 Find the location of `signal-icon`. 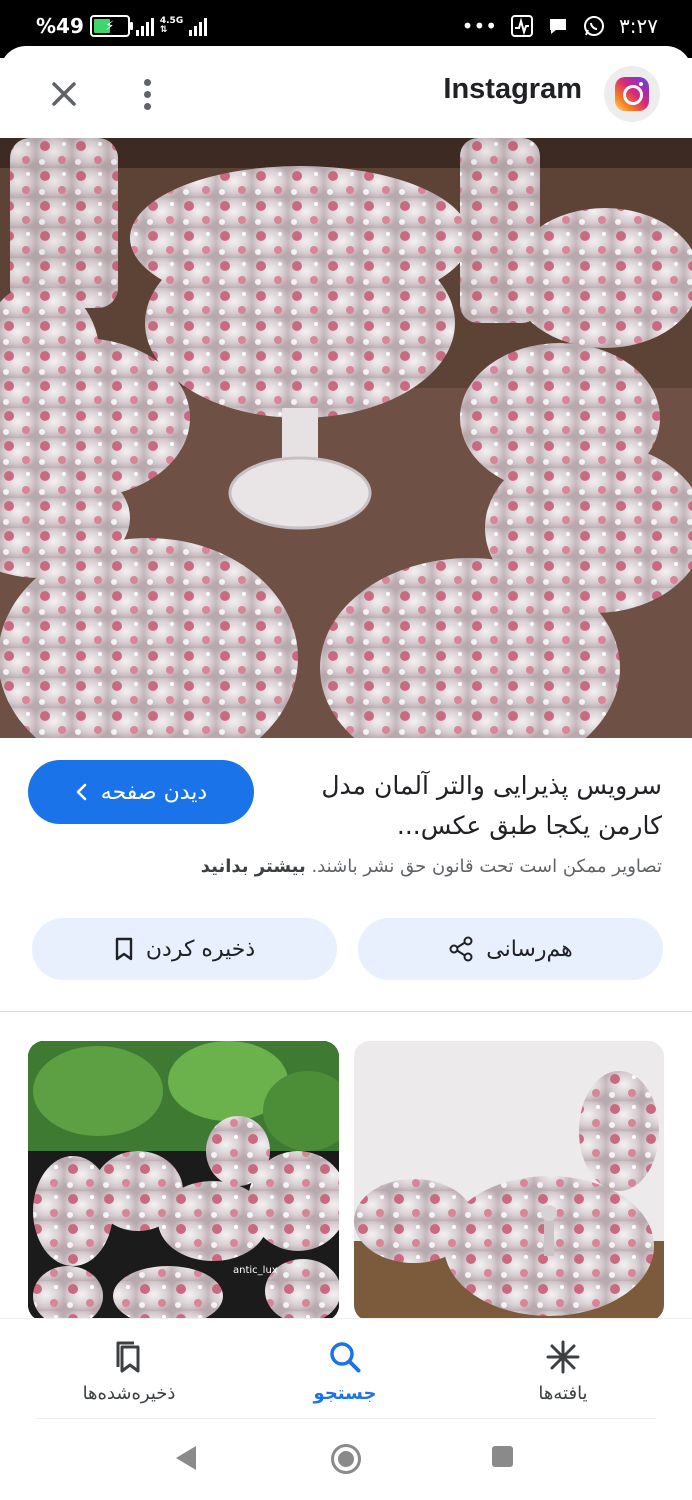

signal-icon is located at coordinates (144, 26).